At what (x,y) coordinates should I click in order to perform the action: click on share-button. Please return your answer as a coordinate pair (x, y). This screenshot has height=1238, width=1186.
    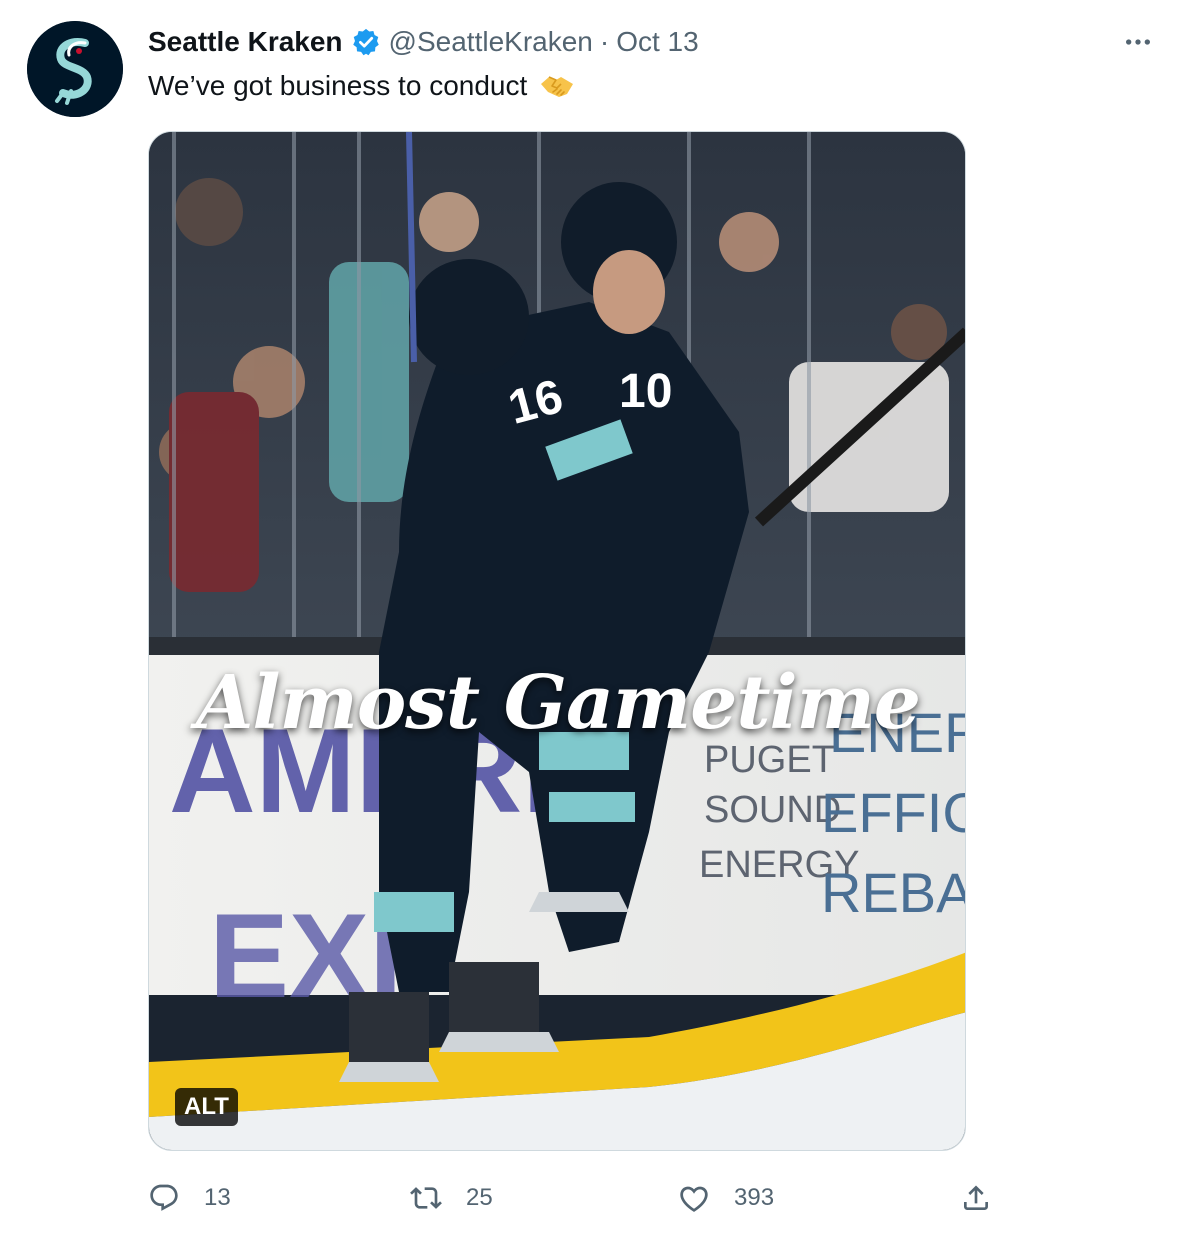
    Looking at the image, I should click on (976, 1198).